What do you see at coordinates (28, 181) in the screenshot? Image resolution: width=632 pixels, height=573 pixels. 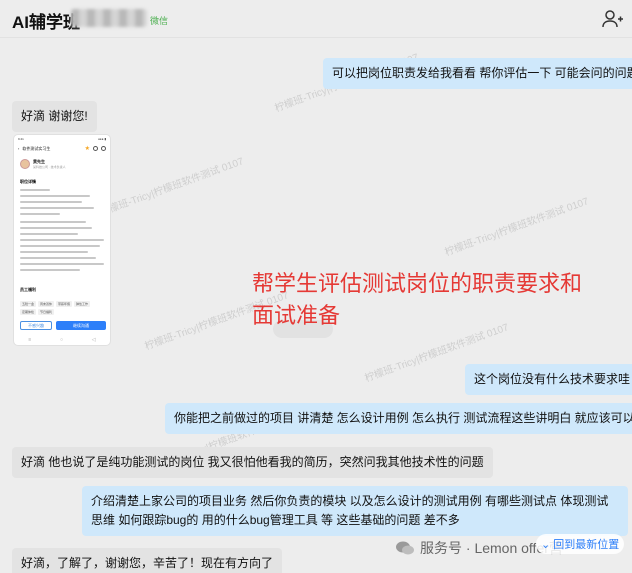 I see `section-job-details: 职位详情` at bounding box center [28, 181].